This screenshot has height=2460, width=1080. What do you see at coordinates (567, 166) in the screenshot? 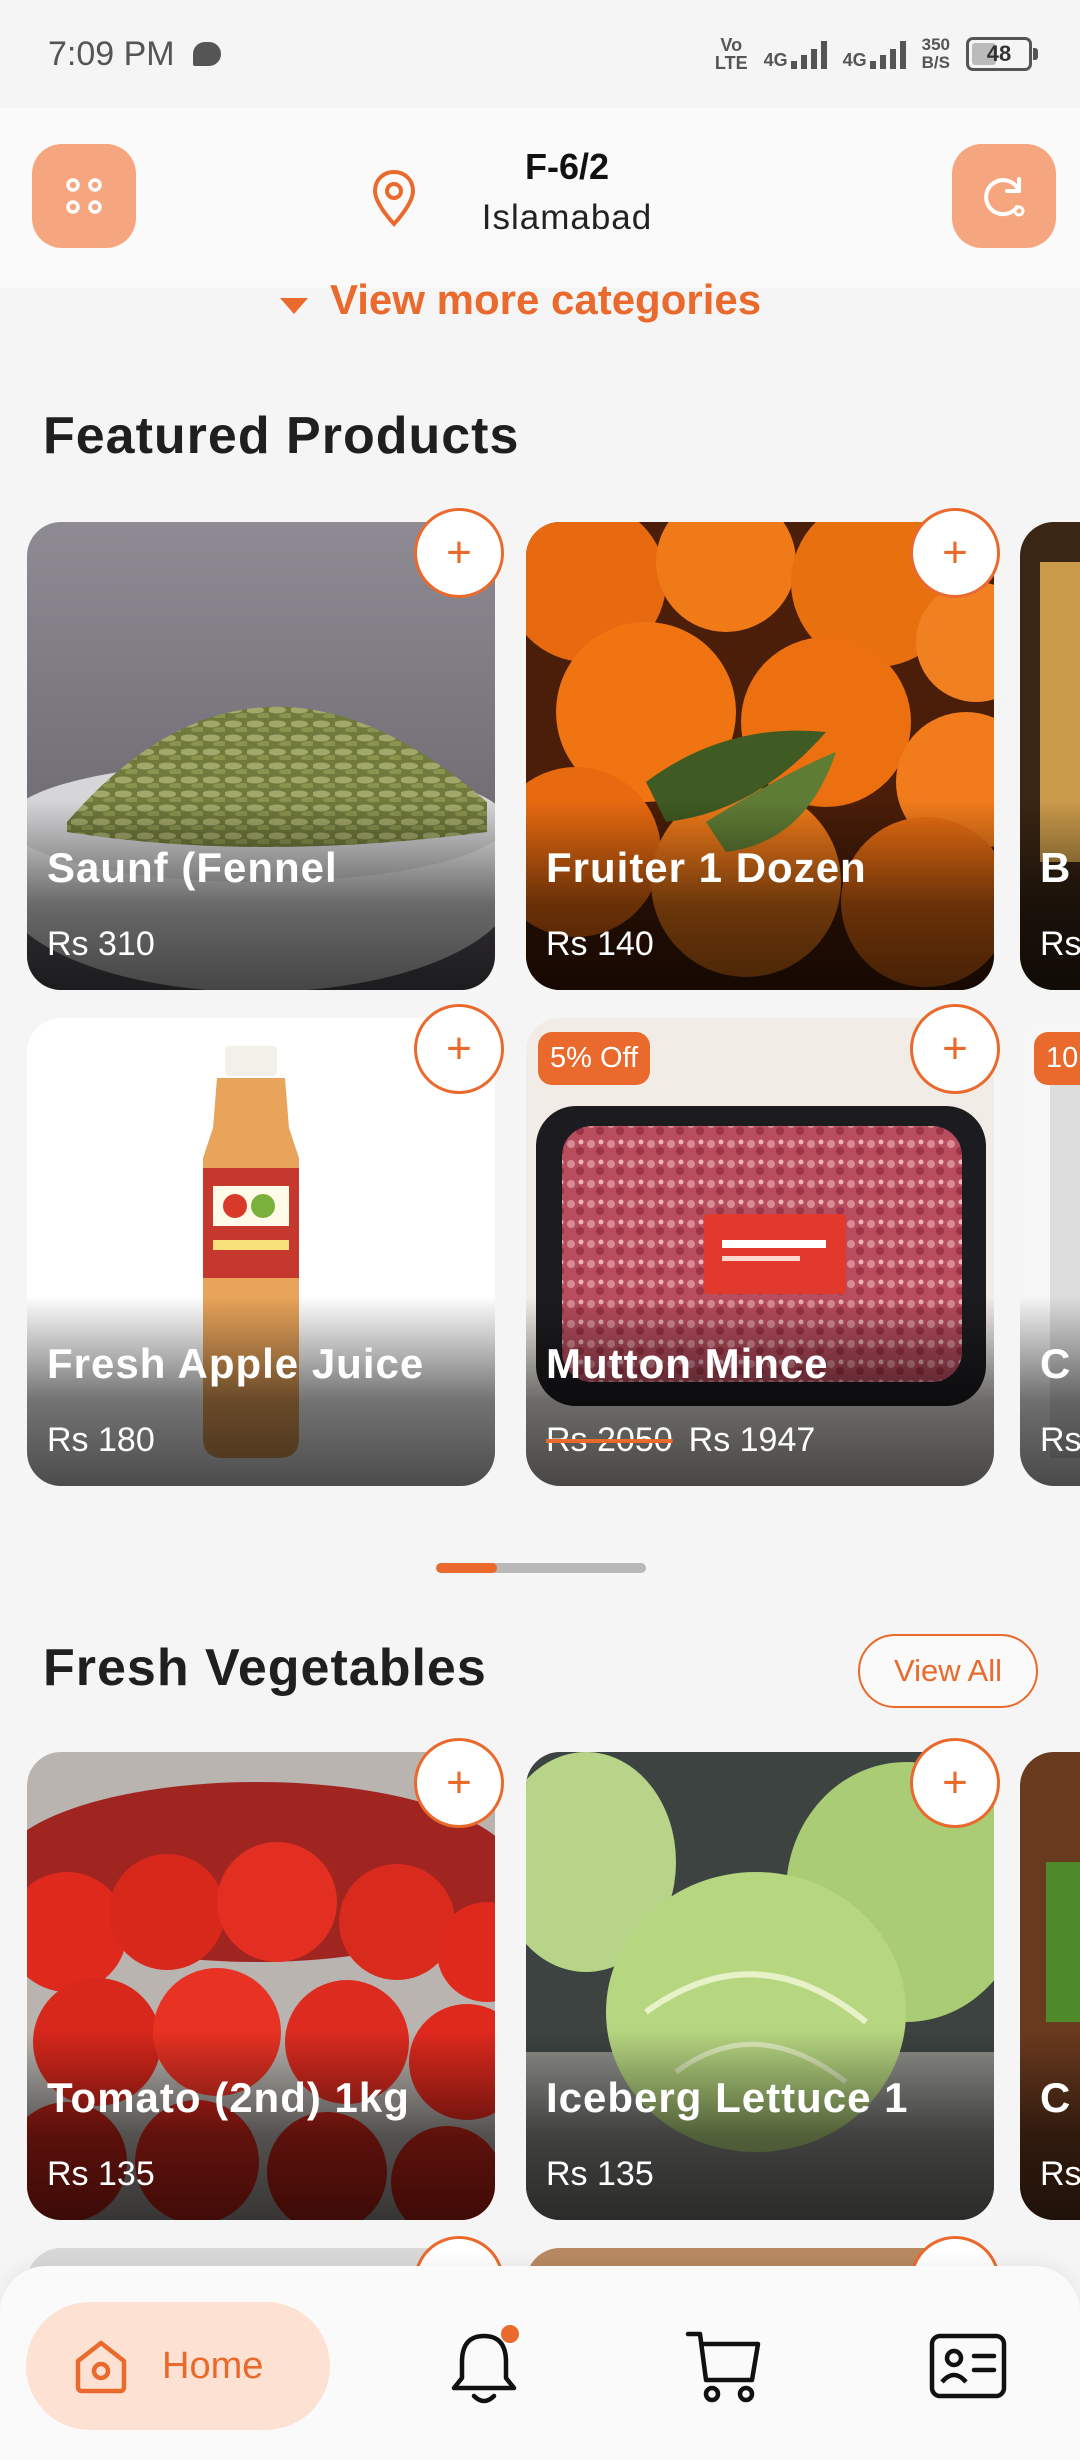
I see `location-area: F-6/2` at bounding box center [567, 166].